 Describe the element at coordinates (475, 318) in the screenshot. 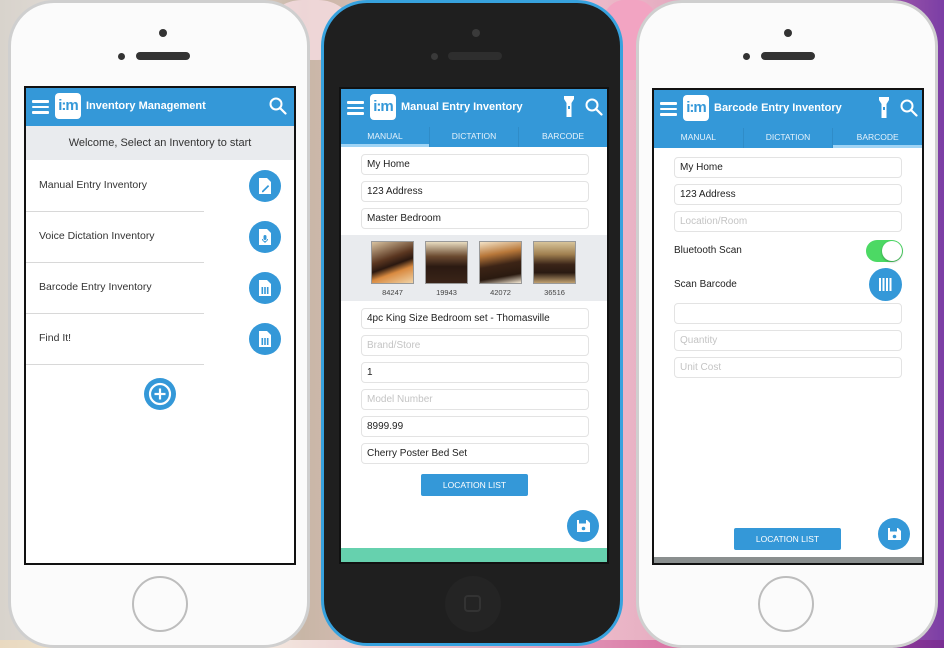

I see `item-description-field: 4pc King Size Bedroom set - Thomasville` at that location.